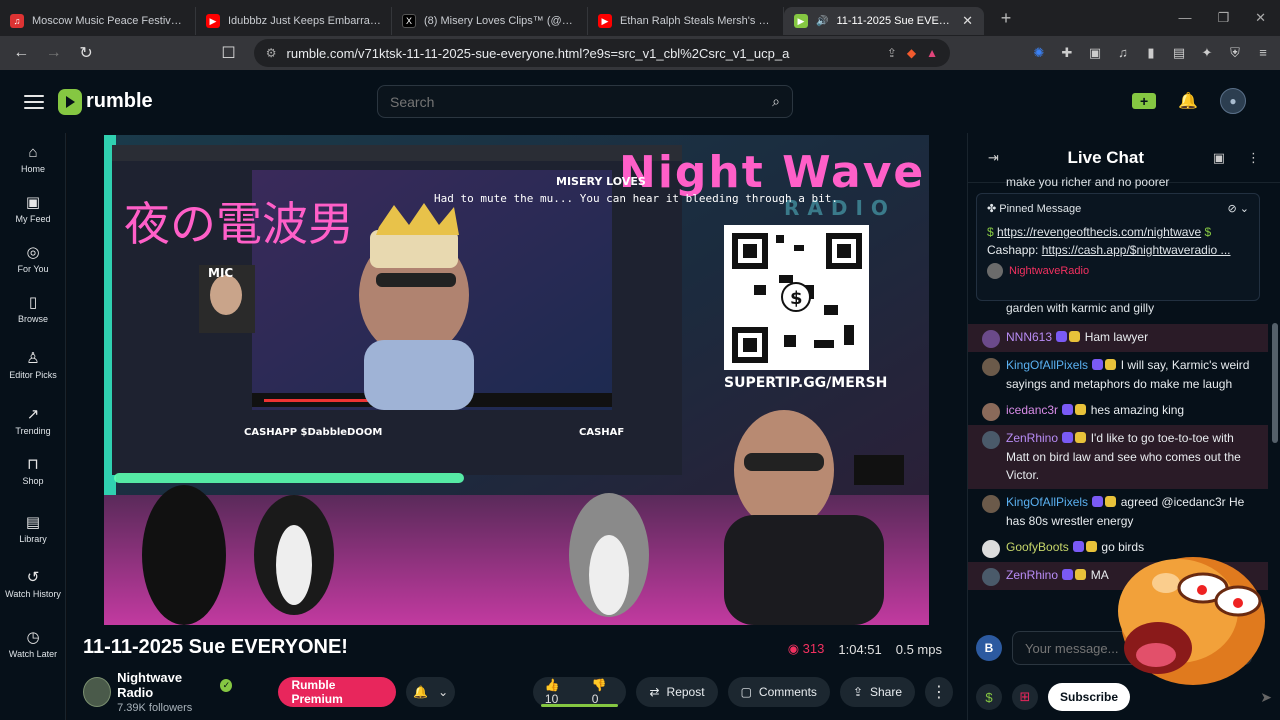 This screenshot has height=720, width=1280. Describe the element at coordinates (98, 21) in the screenshot. I see `browser-tab: ♫ Moscow Music Peace Festival - 1` at that location.